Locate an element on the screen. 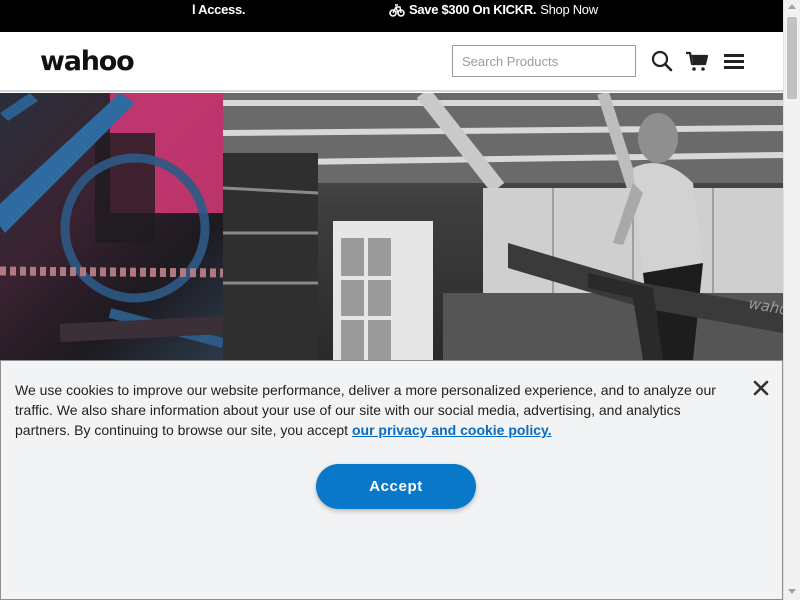 The height and width of the screenshot is (600, 800). promo-bar: l Access. Save $300 On KICKR. Shop Now is located at coordinates (391, 16).